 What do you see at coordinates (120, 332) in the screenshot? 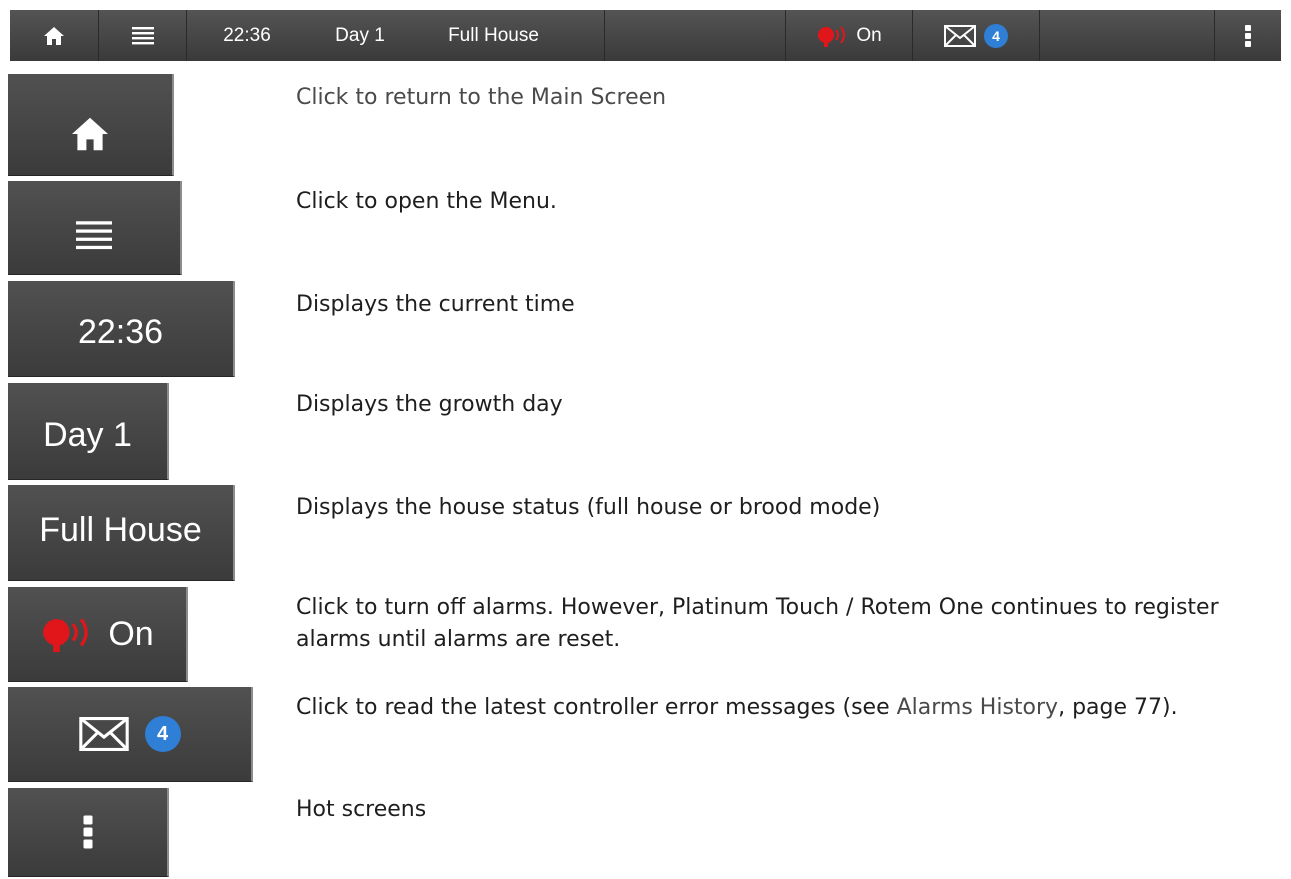
I see `time-tile-label: 22:36` at bounding box center [120, 332].